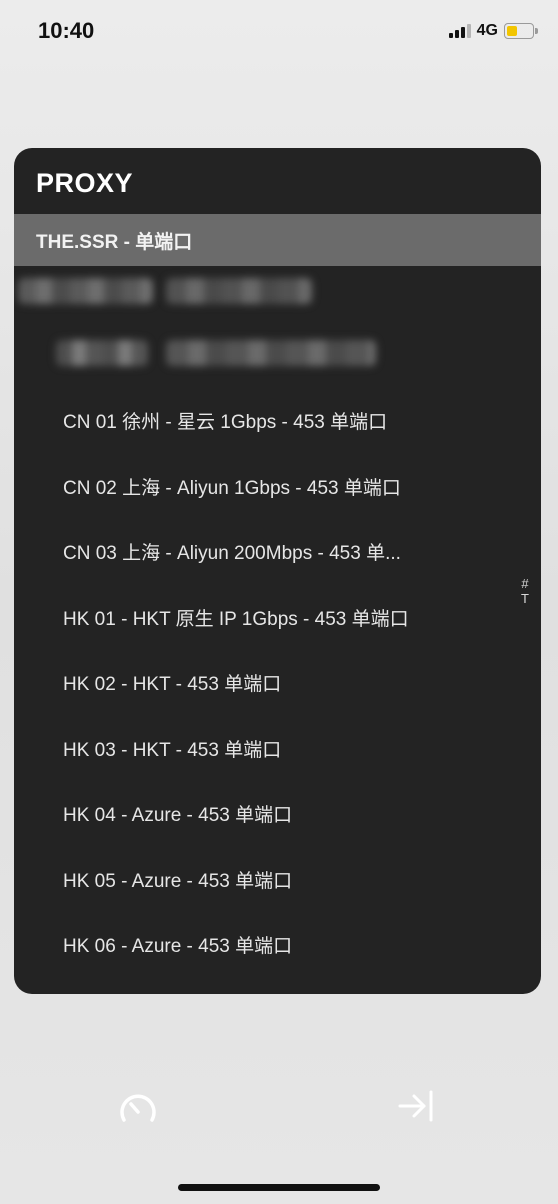  What do you see at coordinates (138, 1108) in the screenshot?
I see `speedometer-icon` at bounding box center [138, 1108].